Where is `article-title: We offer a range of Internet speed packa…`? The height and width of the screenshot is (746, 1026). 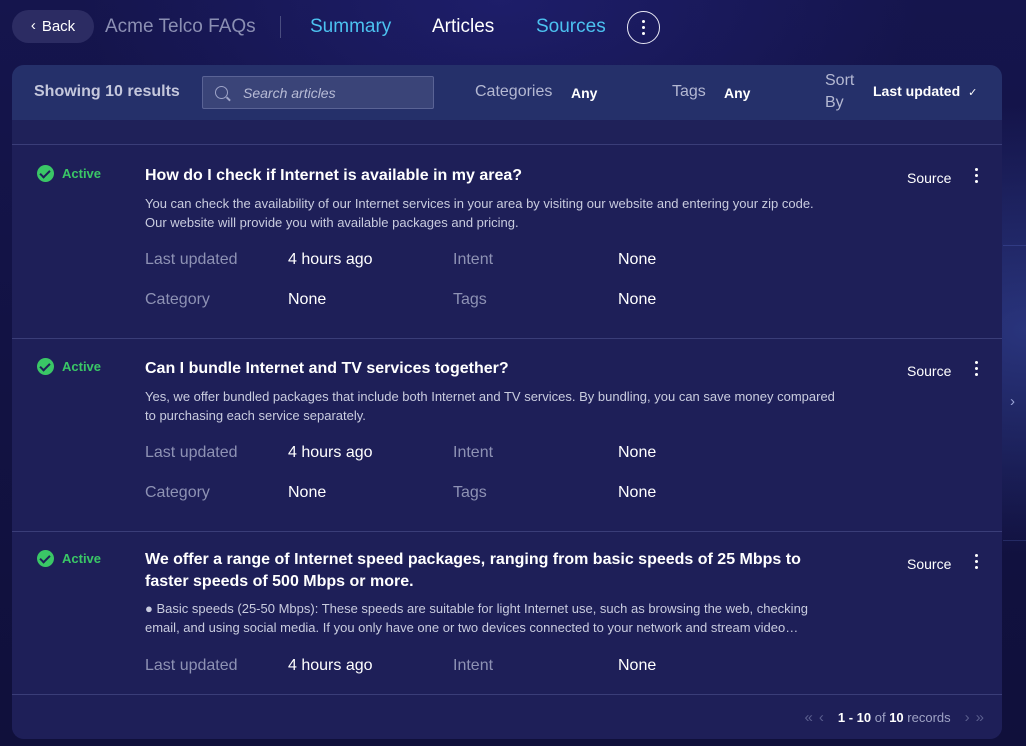 article-title: We offer a range of Internet speed packa… is located at coordinates (490, 571).